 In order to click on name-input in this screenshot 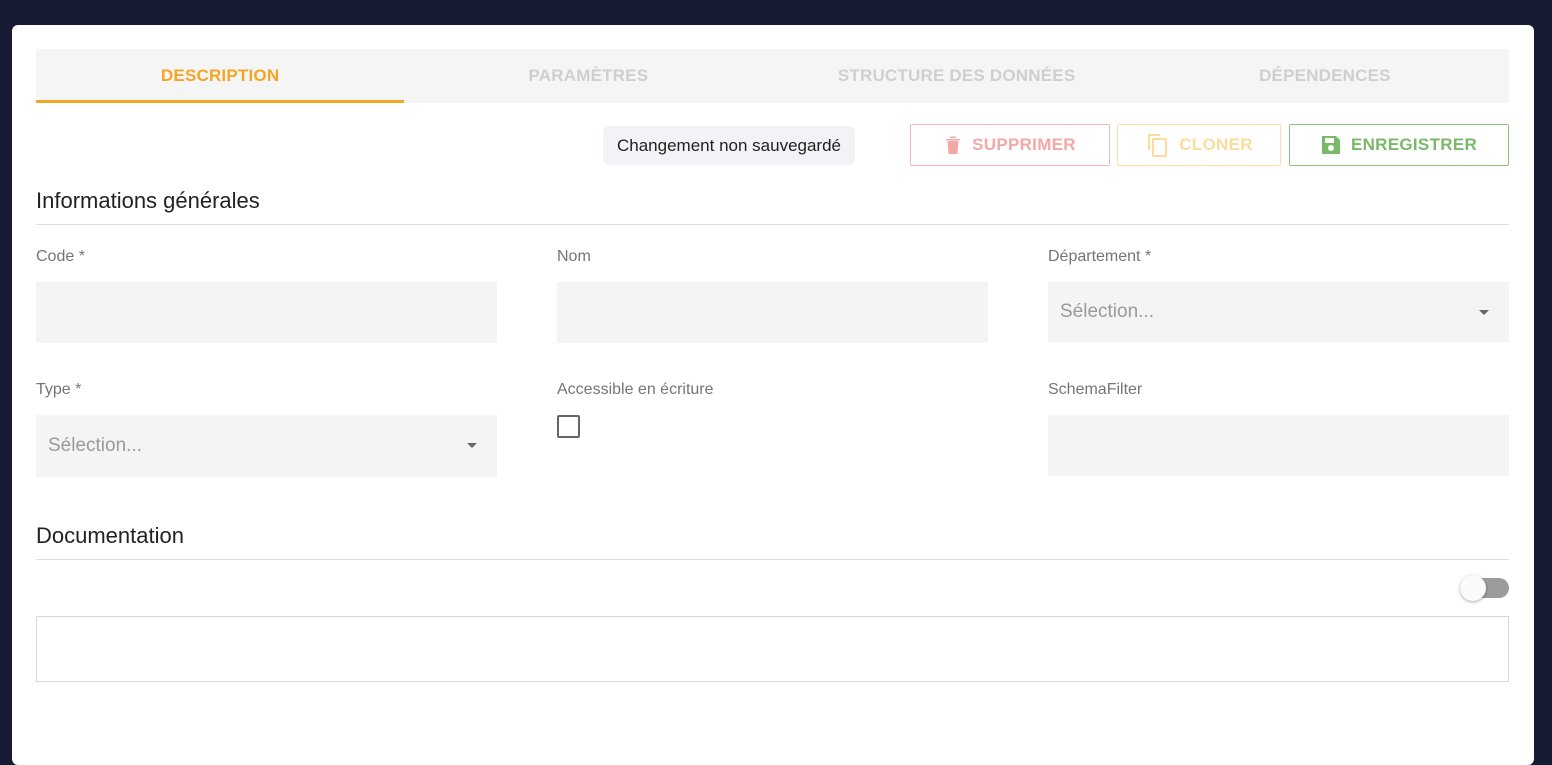, I will do `click(772, 312)`.